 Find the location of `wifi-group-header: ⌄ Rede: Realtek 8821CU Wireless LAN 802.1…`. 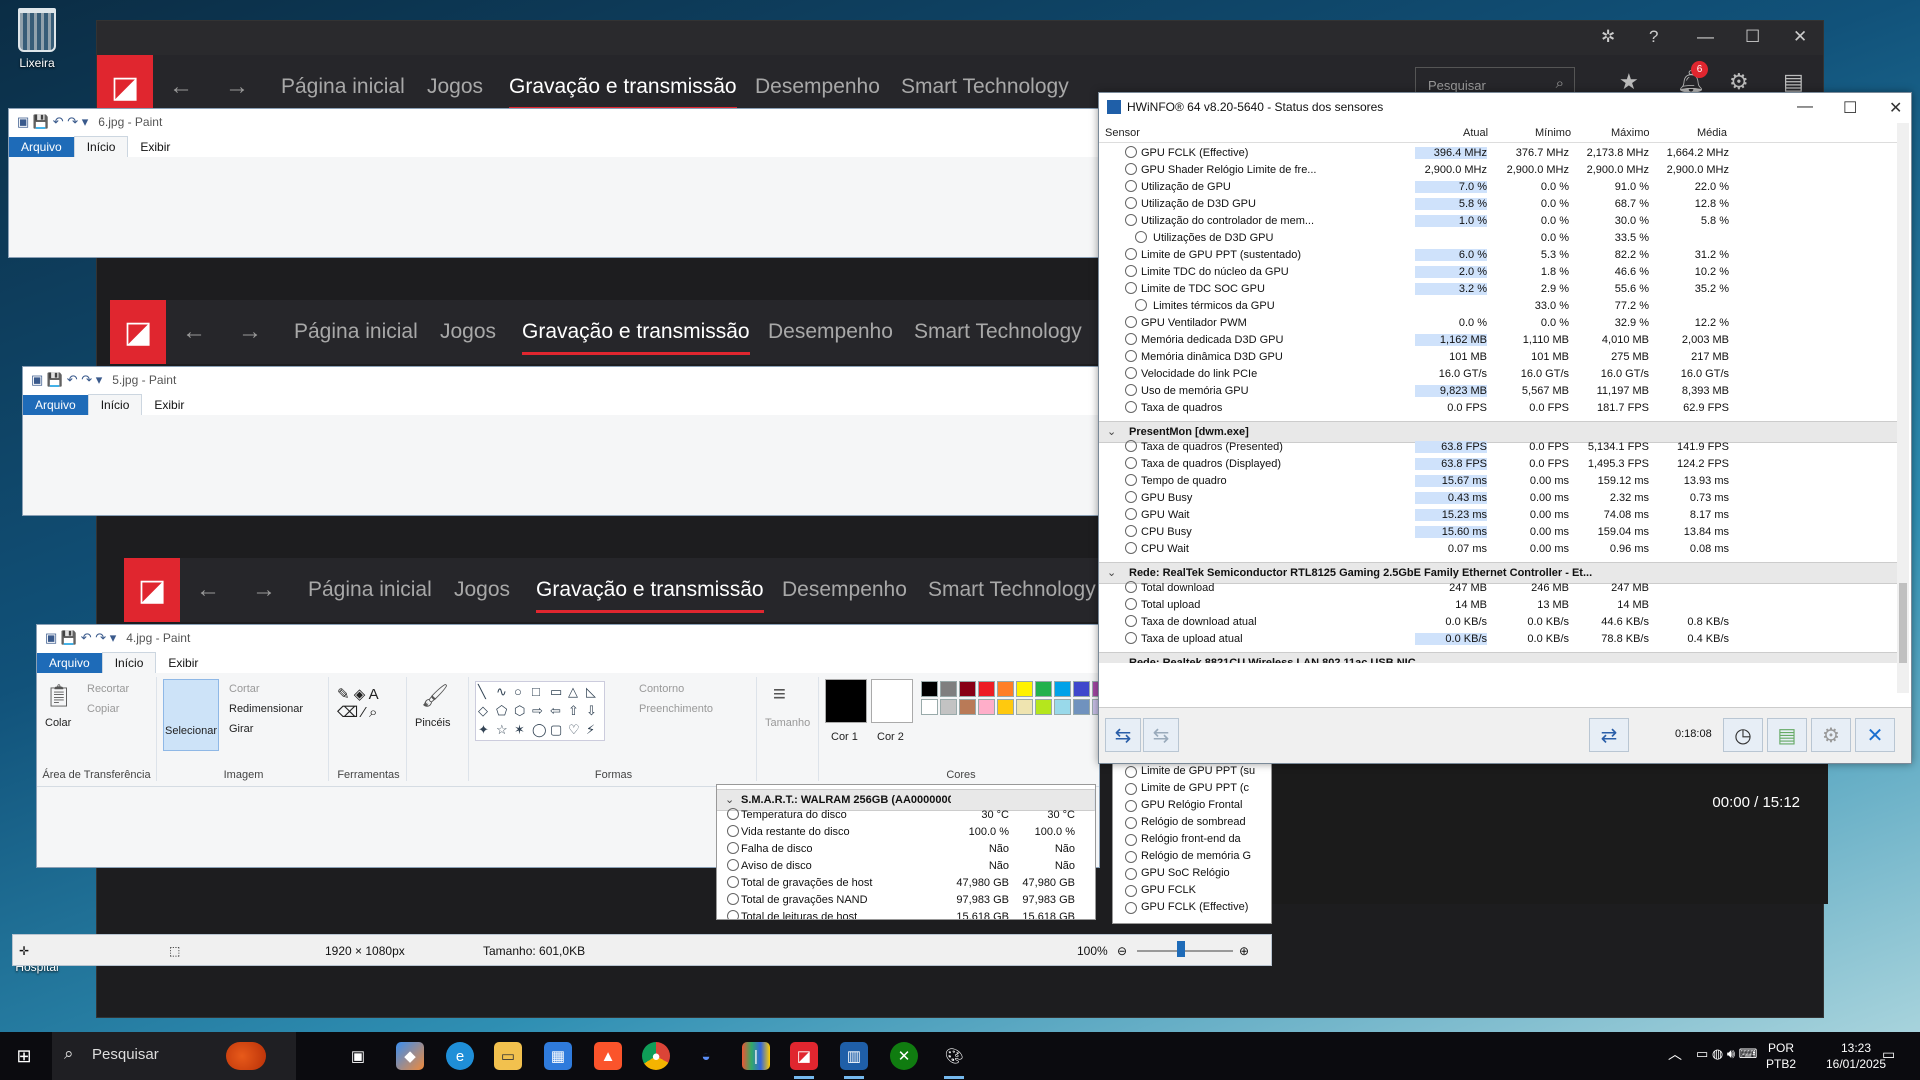

wifi-group-header: ⌄ Rede: Realtek 8821CU Wireless LAN 802.1… is located at coordinates (1499, 657).